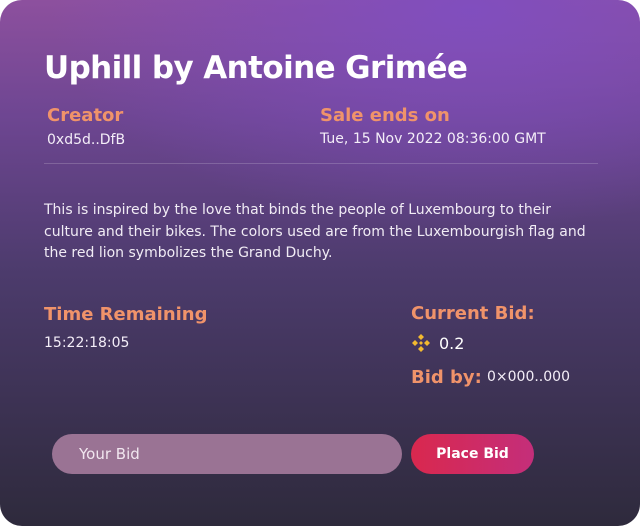 This screenshot has height=526, width=640. I want to click on current-bid-label: Current Bid:, so click(473, 313).